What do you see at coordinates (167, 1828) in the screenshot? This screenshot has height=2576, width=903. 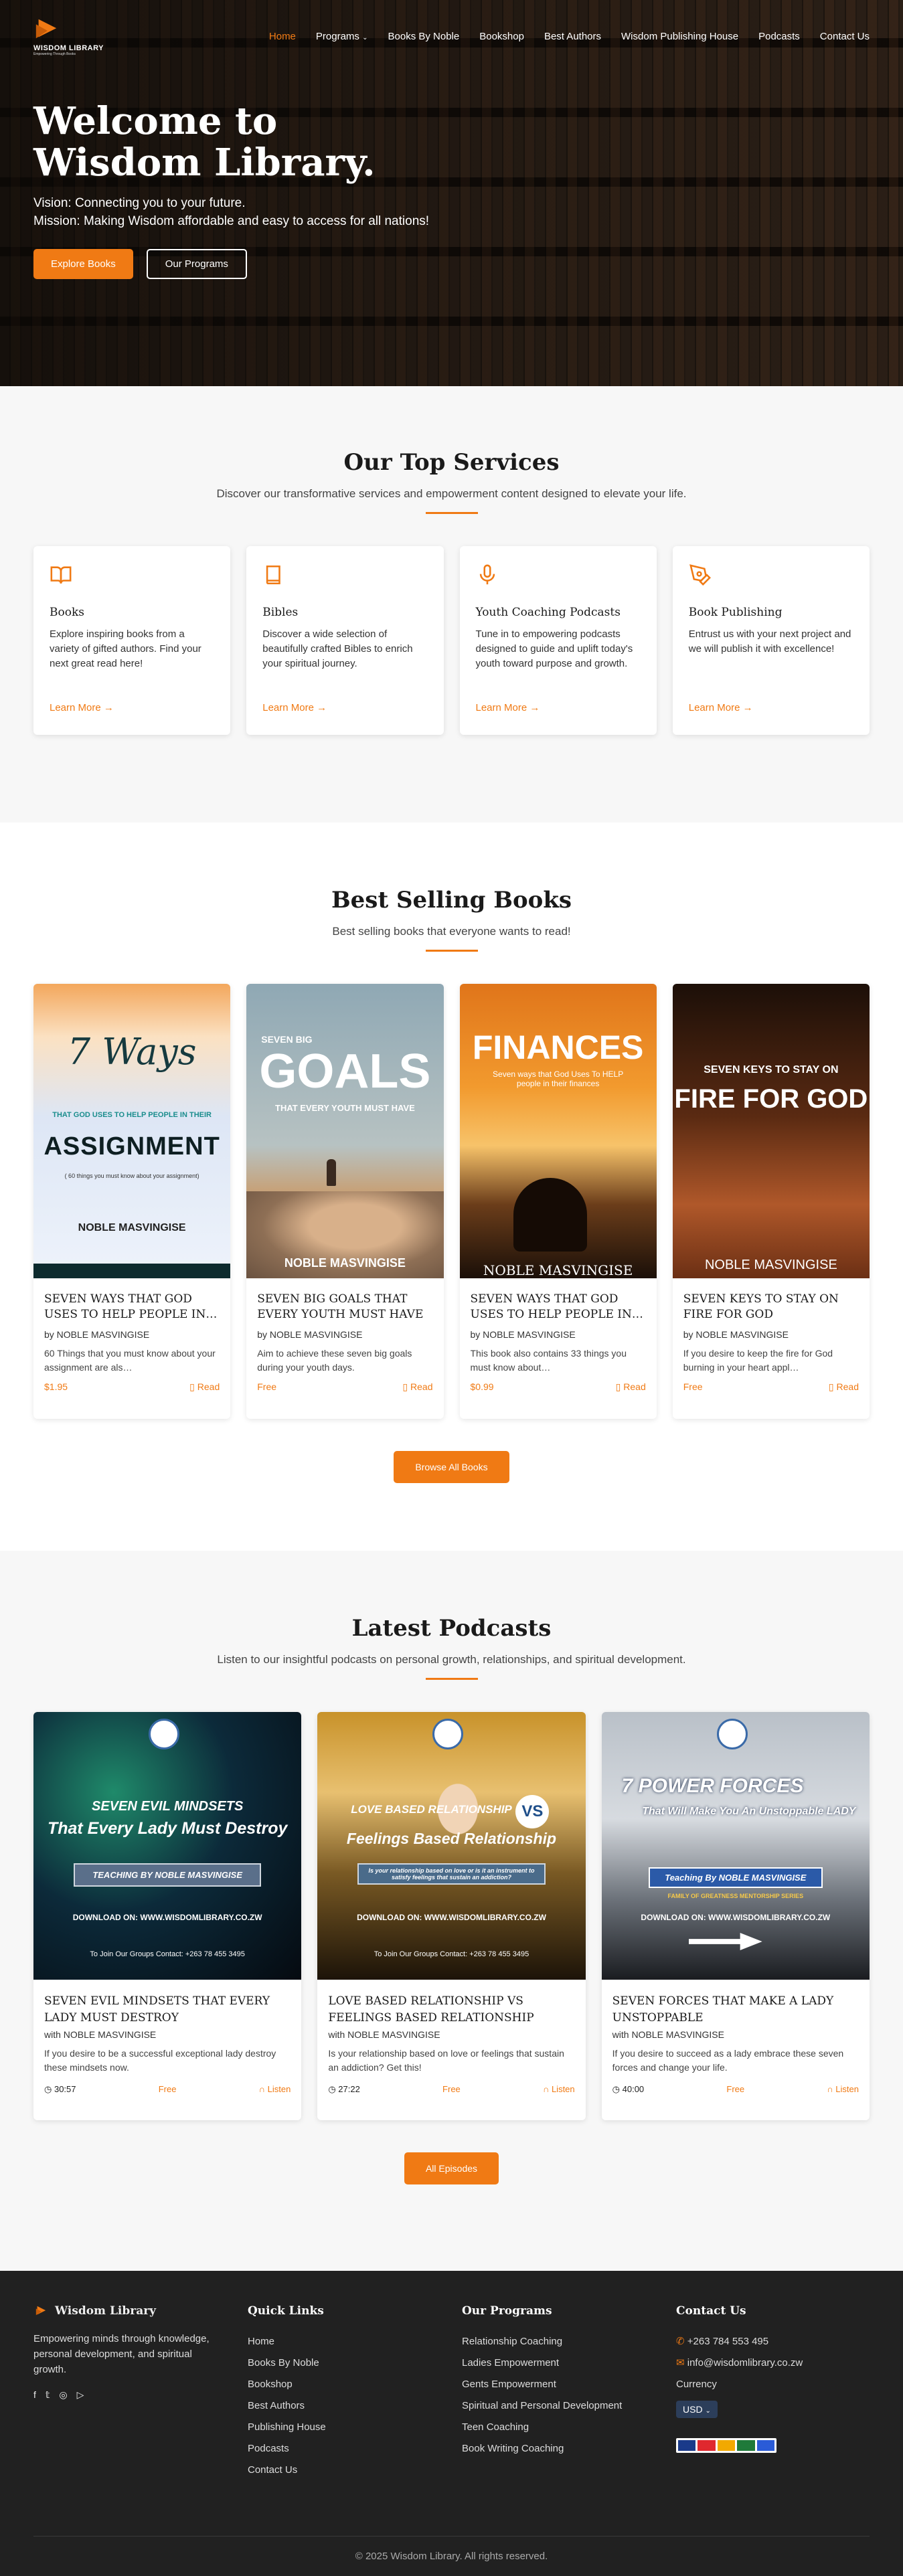 I see `cover-text: That Every Lady Must Destroy` at bounding box center [167, 1828].